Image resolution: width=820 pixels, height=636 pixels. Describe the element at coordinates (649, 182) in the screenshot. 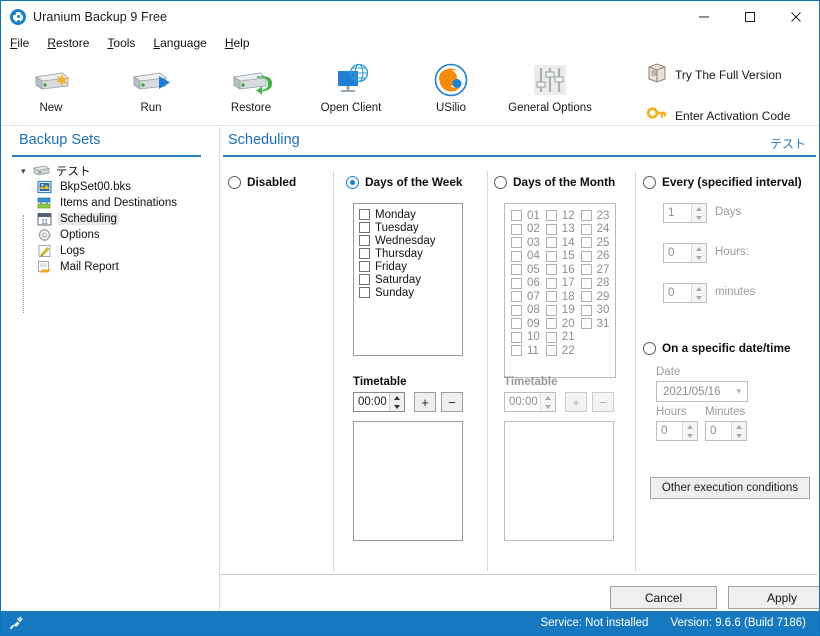

I see `radio-every-interval-indicator` at that location.